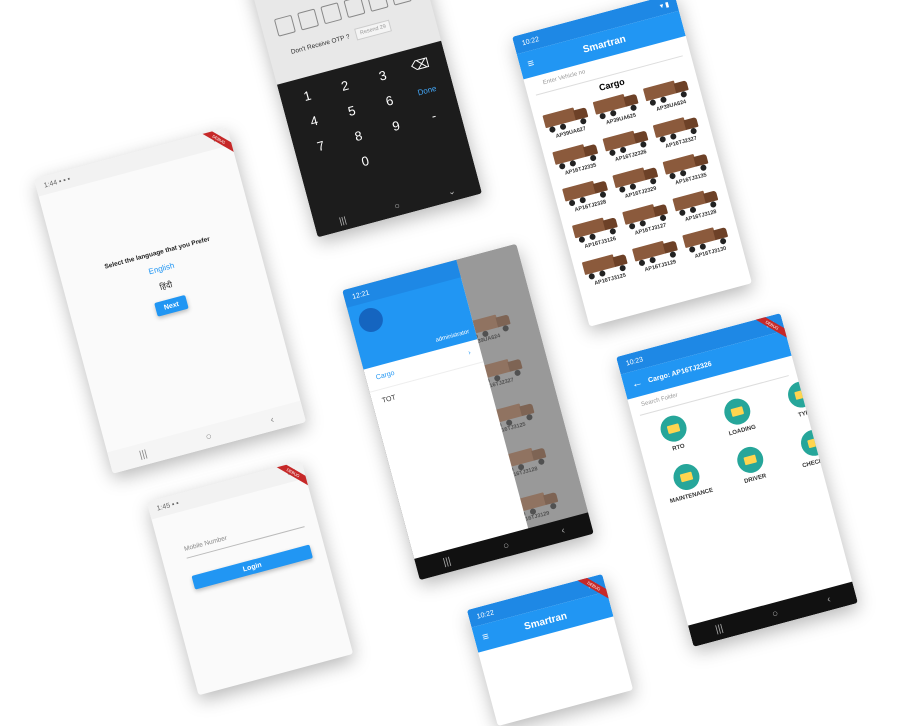 The width and height of the screenshot is (920, 726). Describe the element at coordinates (634, 361) in the screenshot. I see `status-time: 10:23` at that location.